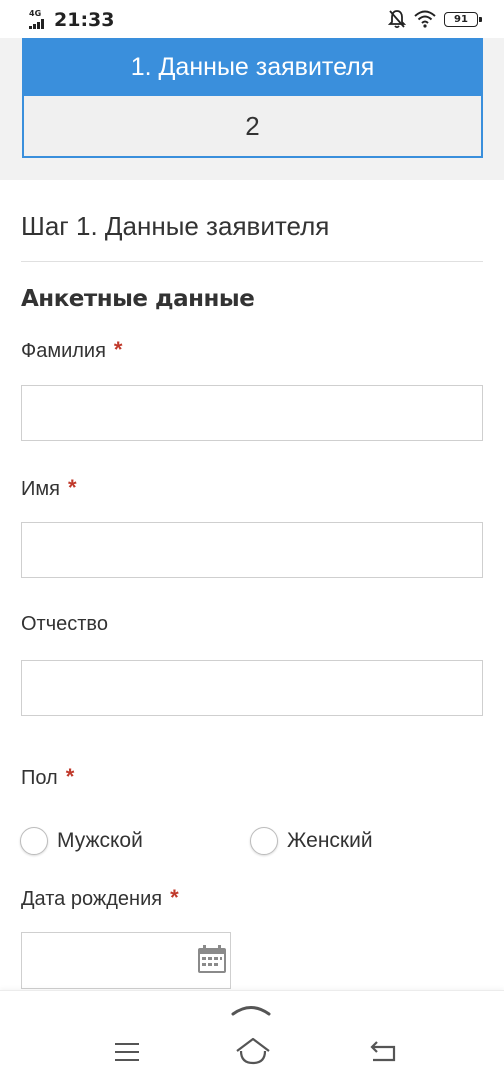 Image resolution: width=504 pixels, height=1080 pixels. I want to click on name-label-text: Имя, so click(40, 489).